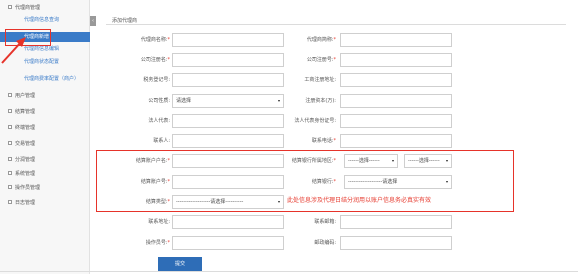 The height and width of the screenshot is (274, 578). I want to click on sidebar-group-log-mgmt: 日志管理, so click(45, 203).